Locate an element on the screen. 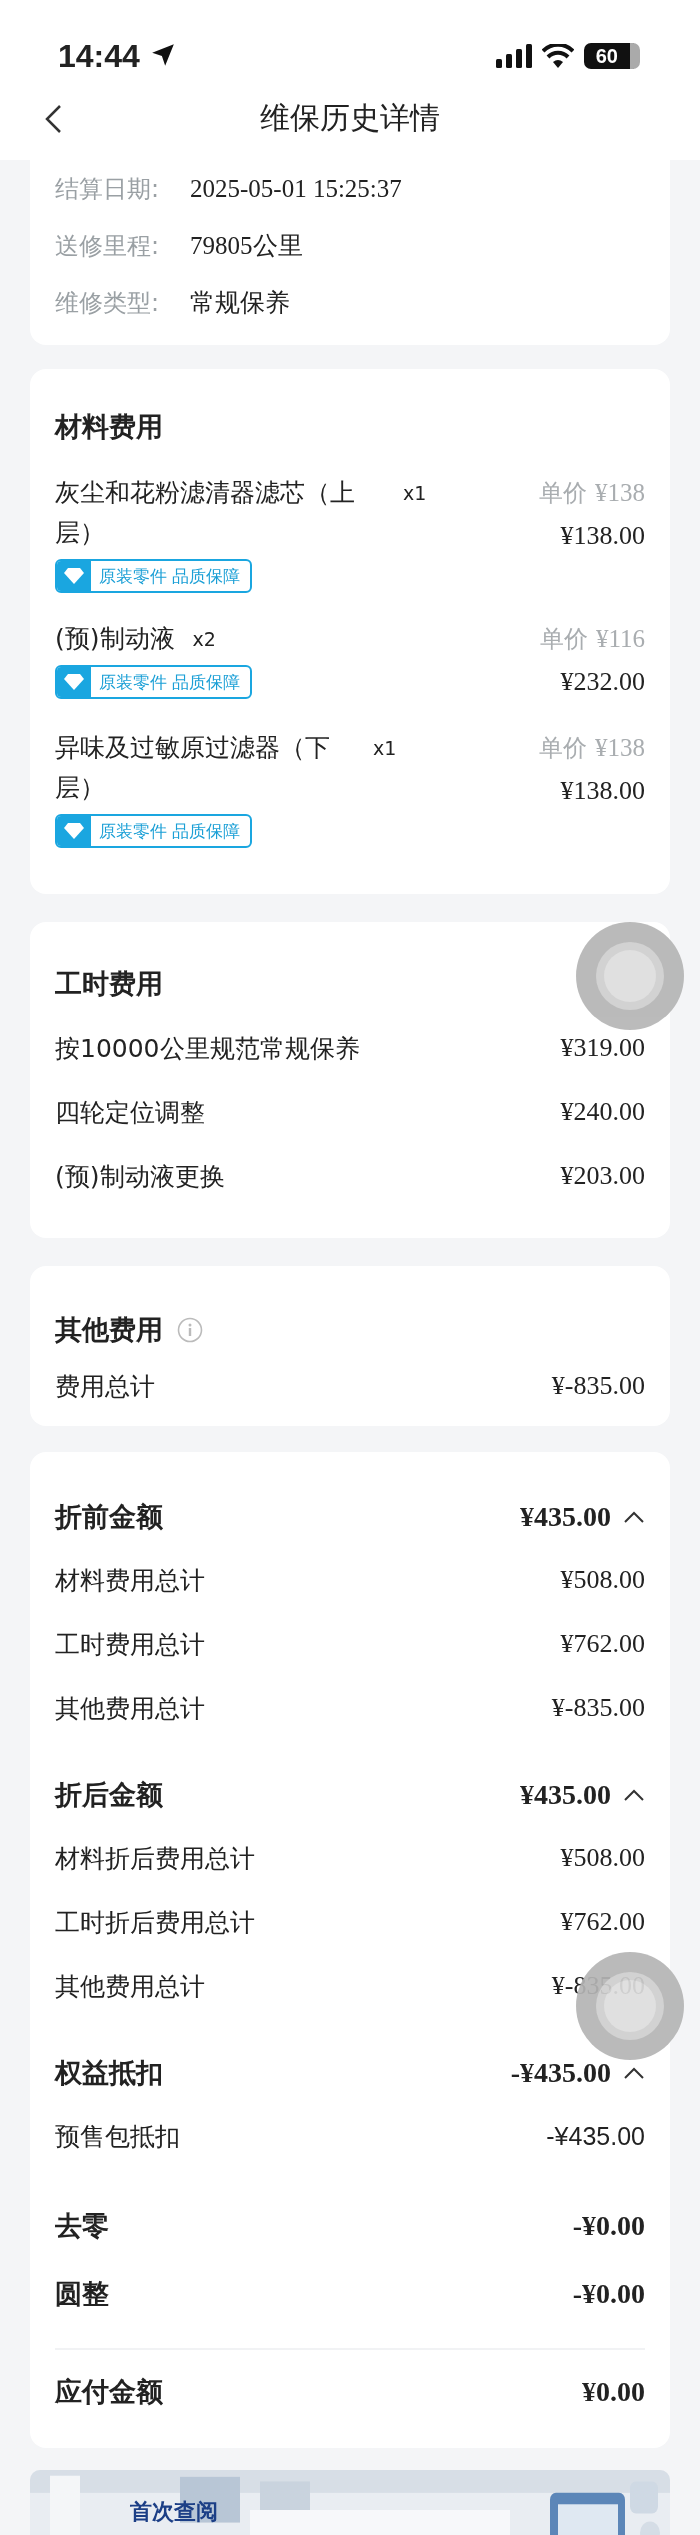 Image resolution: width=700 pixels, height=2535 pixels. labor-item-name: 按10000公里规范常规保养 is located at coordinates (207, 1048).